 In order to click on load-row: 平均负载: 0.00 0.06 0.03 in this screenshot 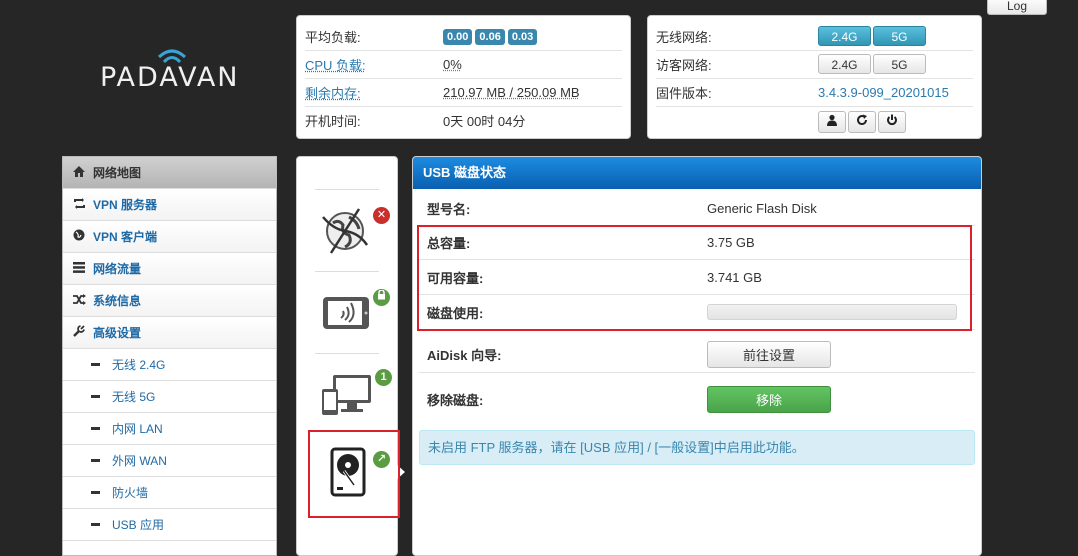, I will do `click(463, 36)`.